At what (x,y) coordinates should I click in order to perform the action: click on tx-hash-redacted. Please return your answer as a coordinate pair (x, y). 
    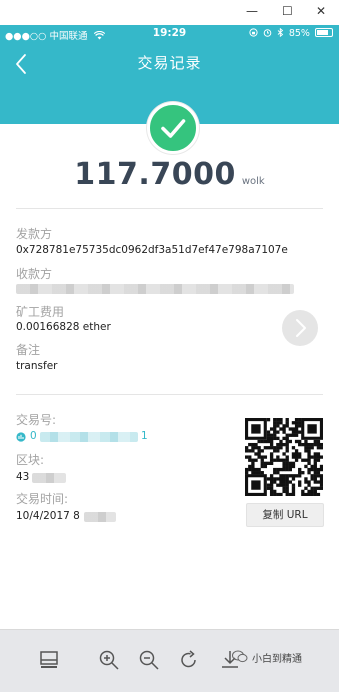
    Looking at the image, I should click on (89, 437).